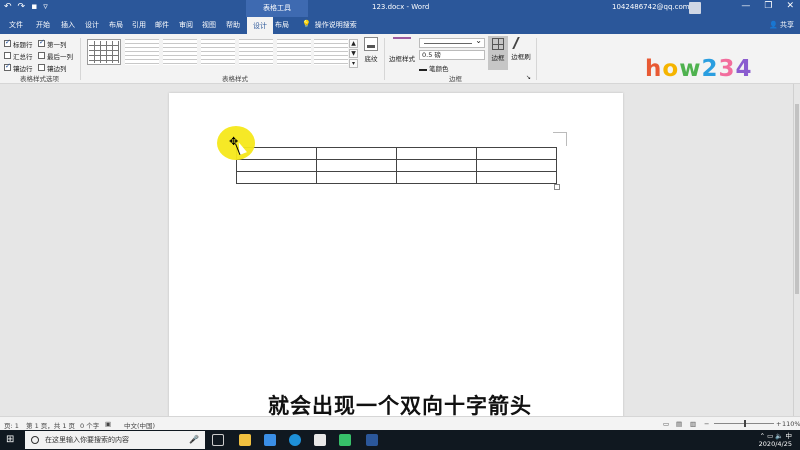  I want to click on watermark-logo: how234, so click(699, 69).